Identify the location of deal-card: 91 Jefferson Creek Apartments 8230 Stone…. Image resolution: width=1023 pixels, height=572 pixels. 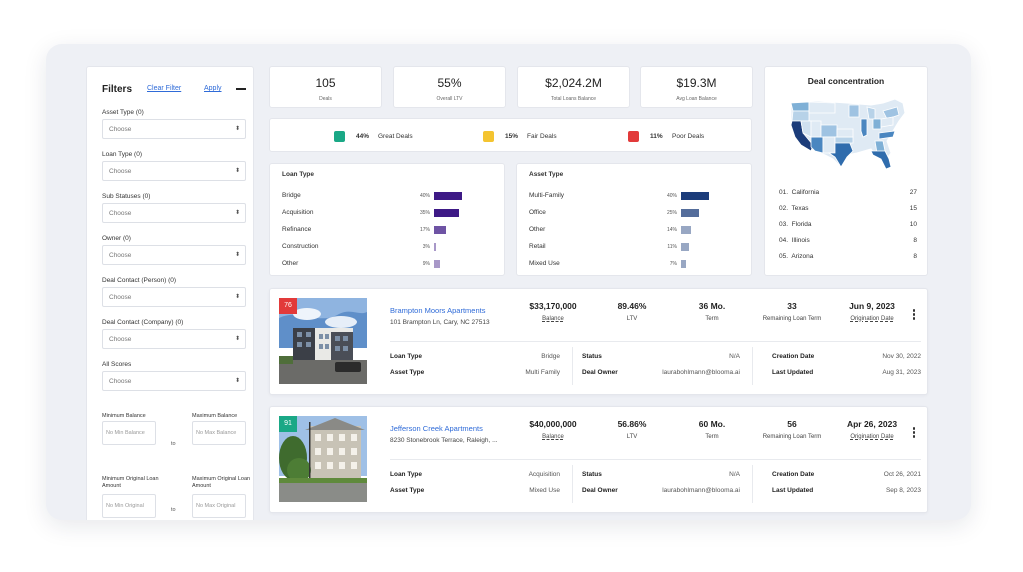
(598, 459).